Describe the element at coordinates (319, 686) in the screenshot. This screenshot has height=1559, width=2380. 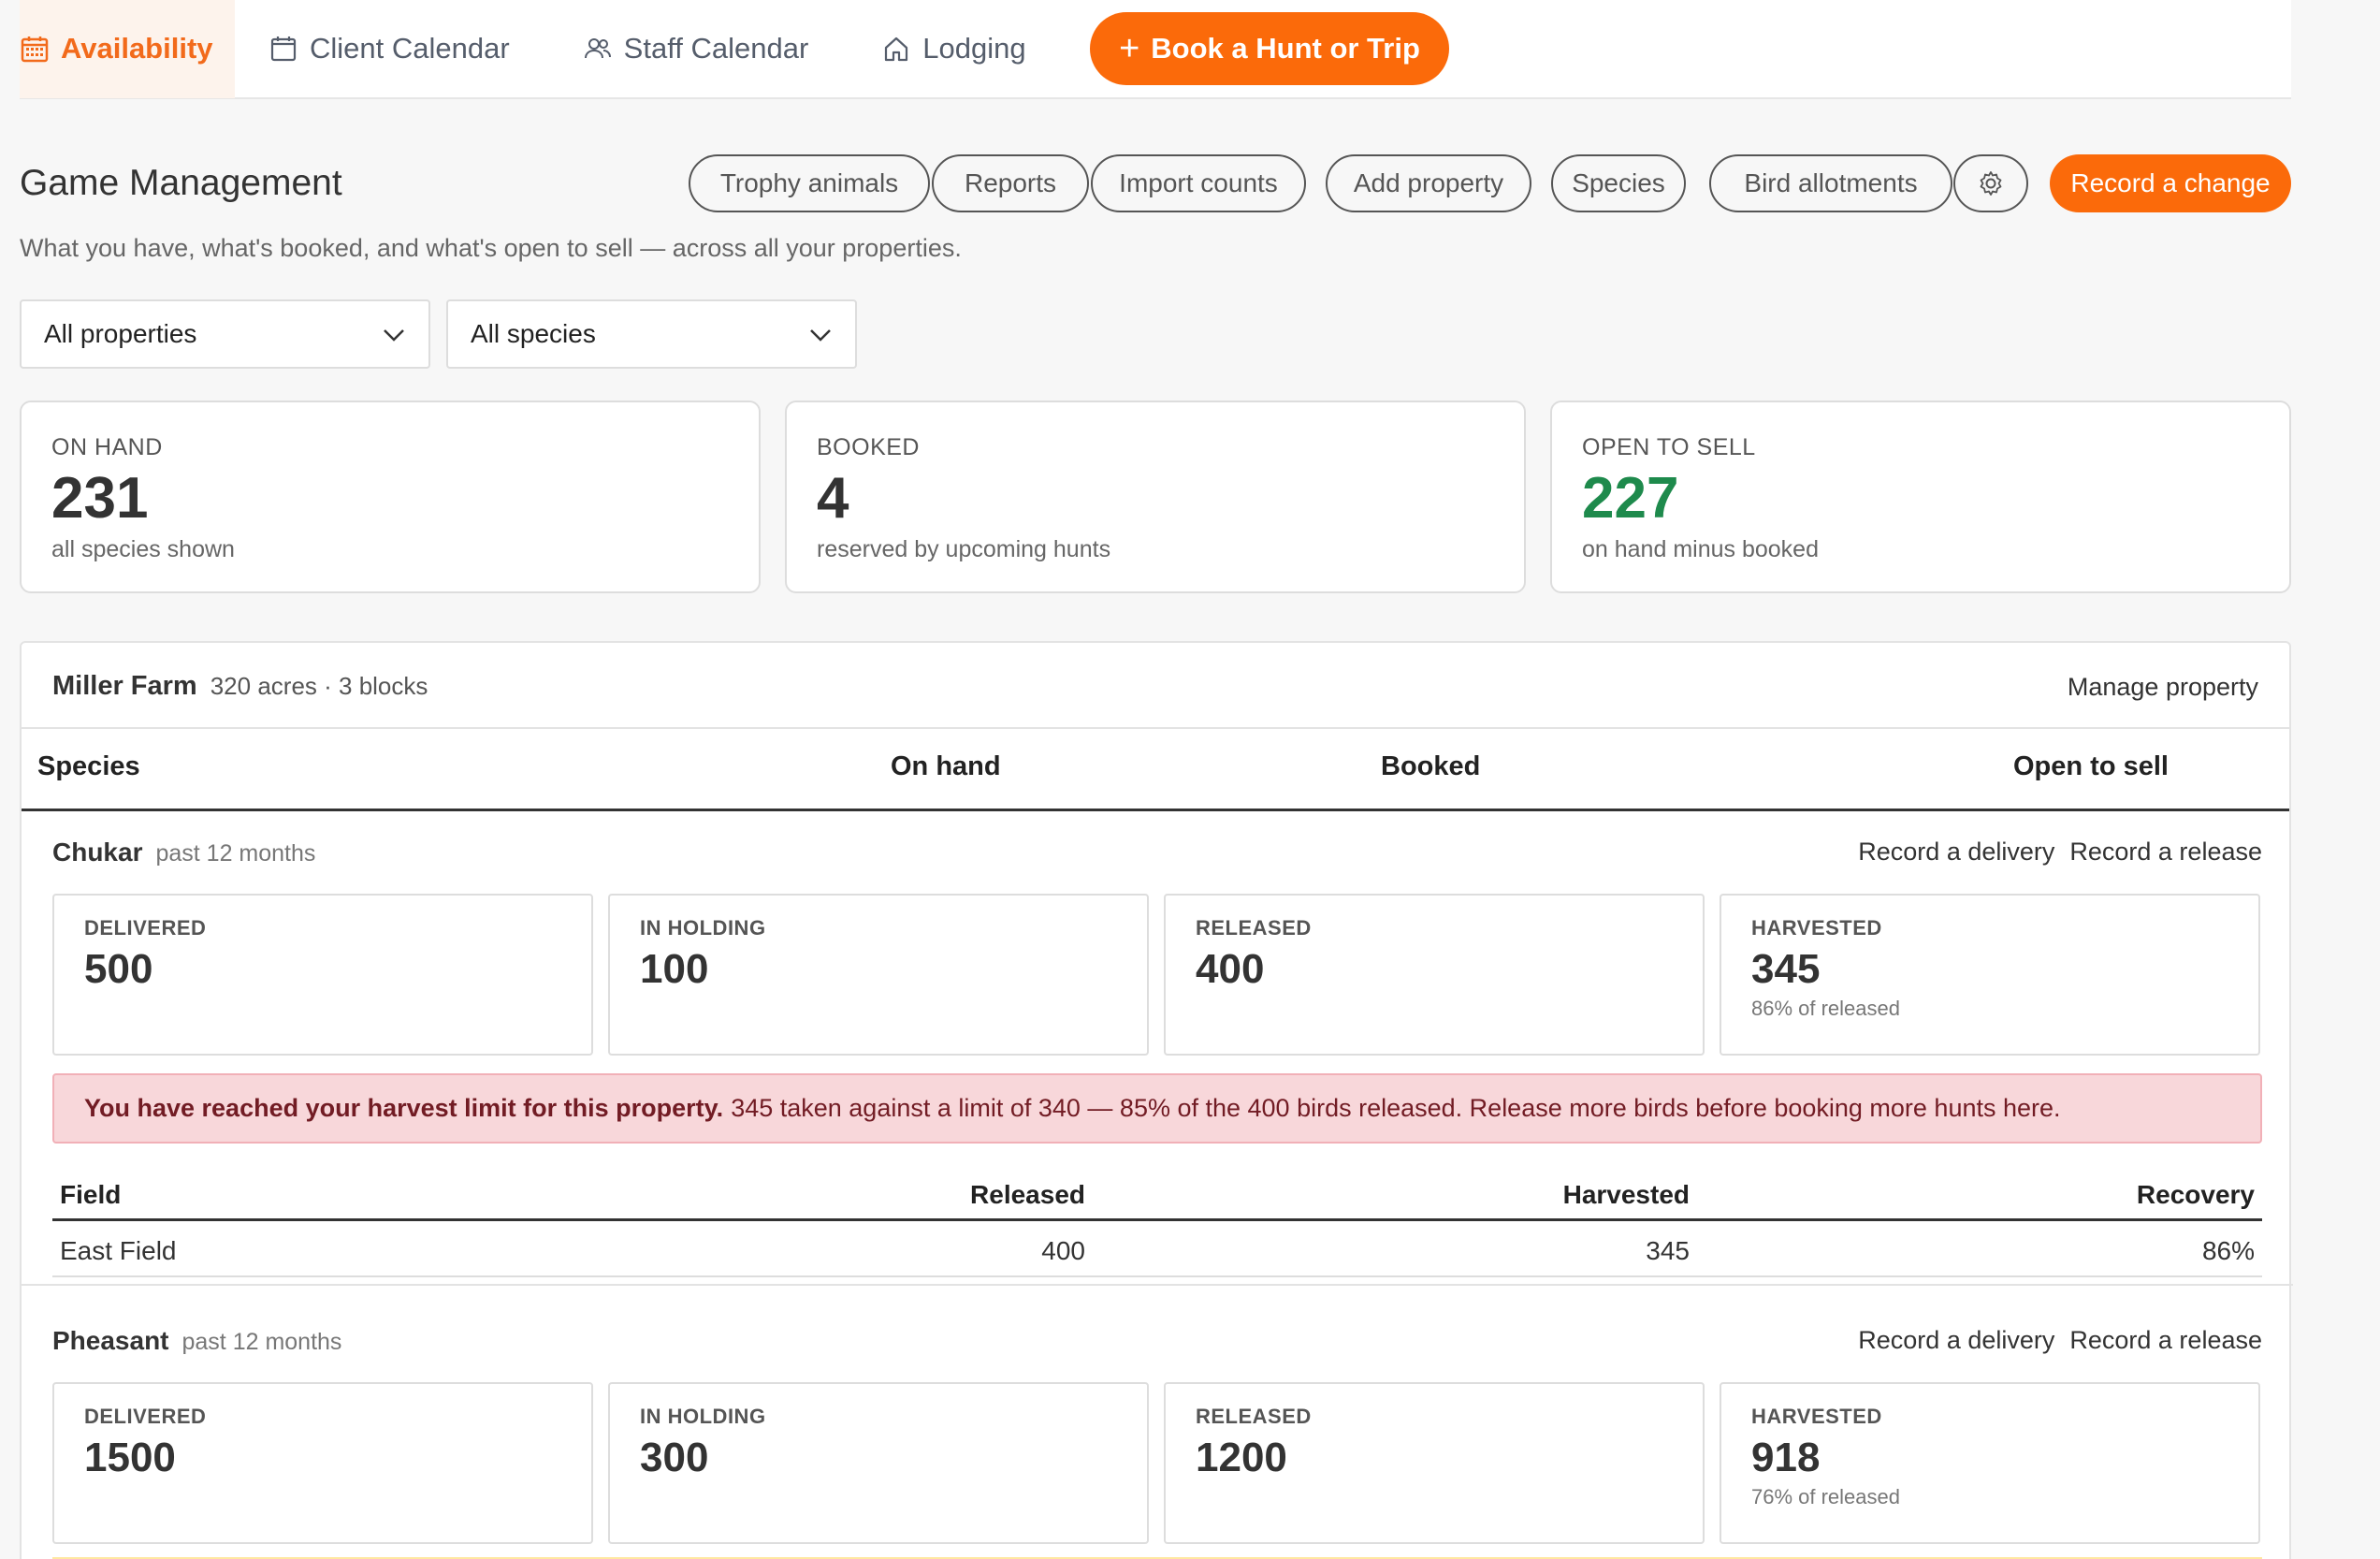
I see `property-meta: 320 acres · 3 blocks` at that location.